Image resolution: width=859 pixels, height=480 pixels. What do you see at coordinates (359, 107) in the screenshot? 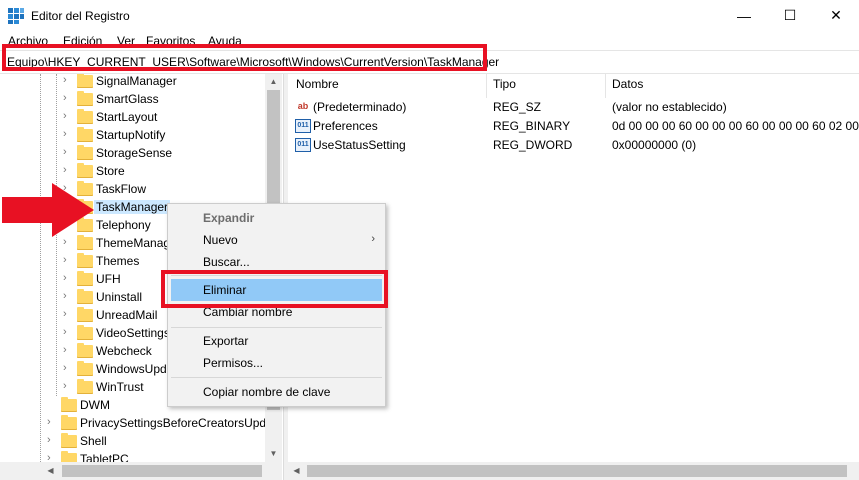
I see `value-name: (Predeterminado)` at bounding box center [359, 107].